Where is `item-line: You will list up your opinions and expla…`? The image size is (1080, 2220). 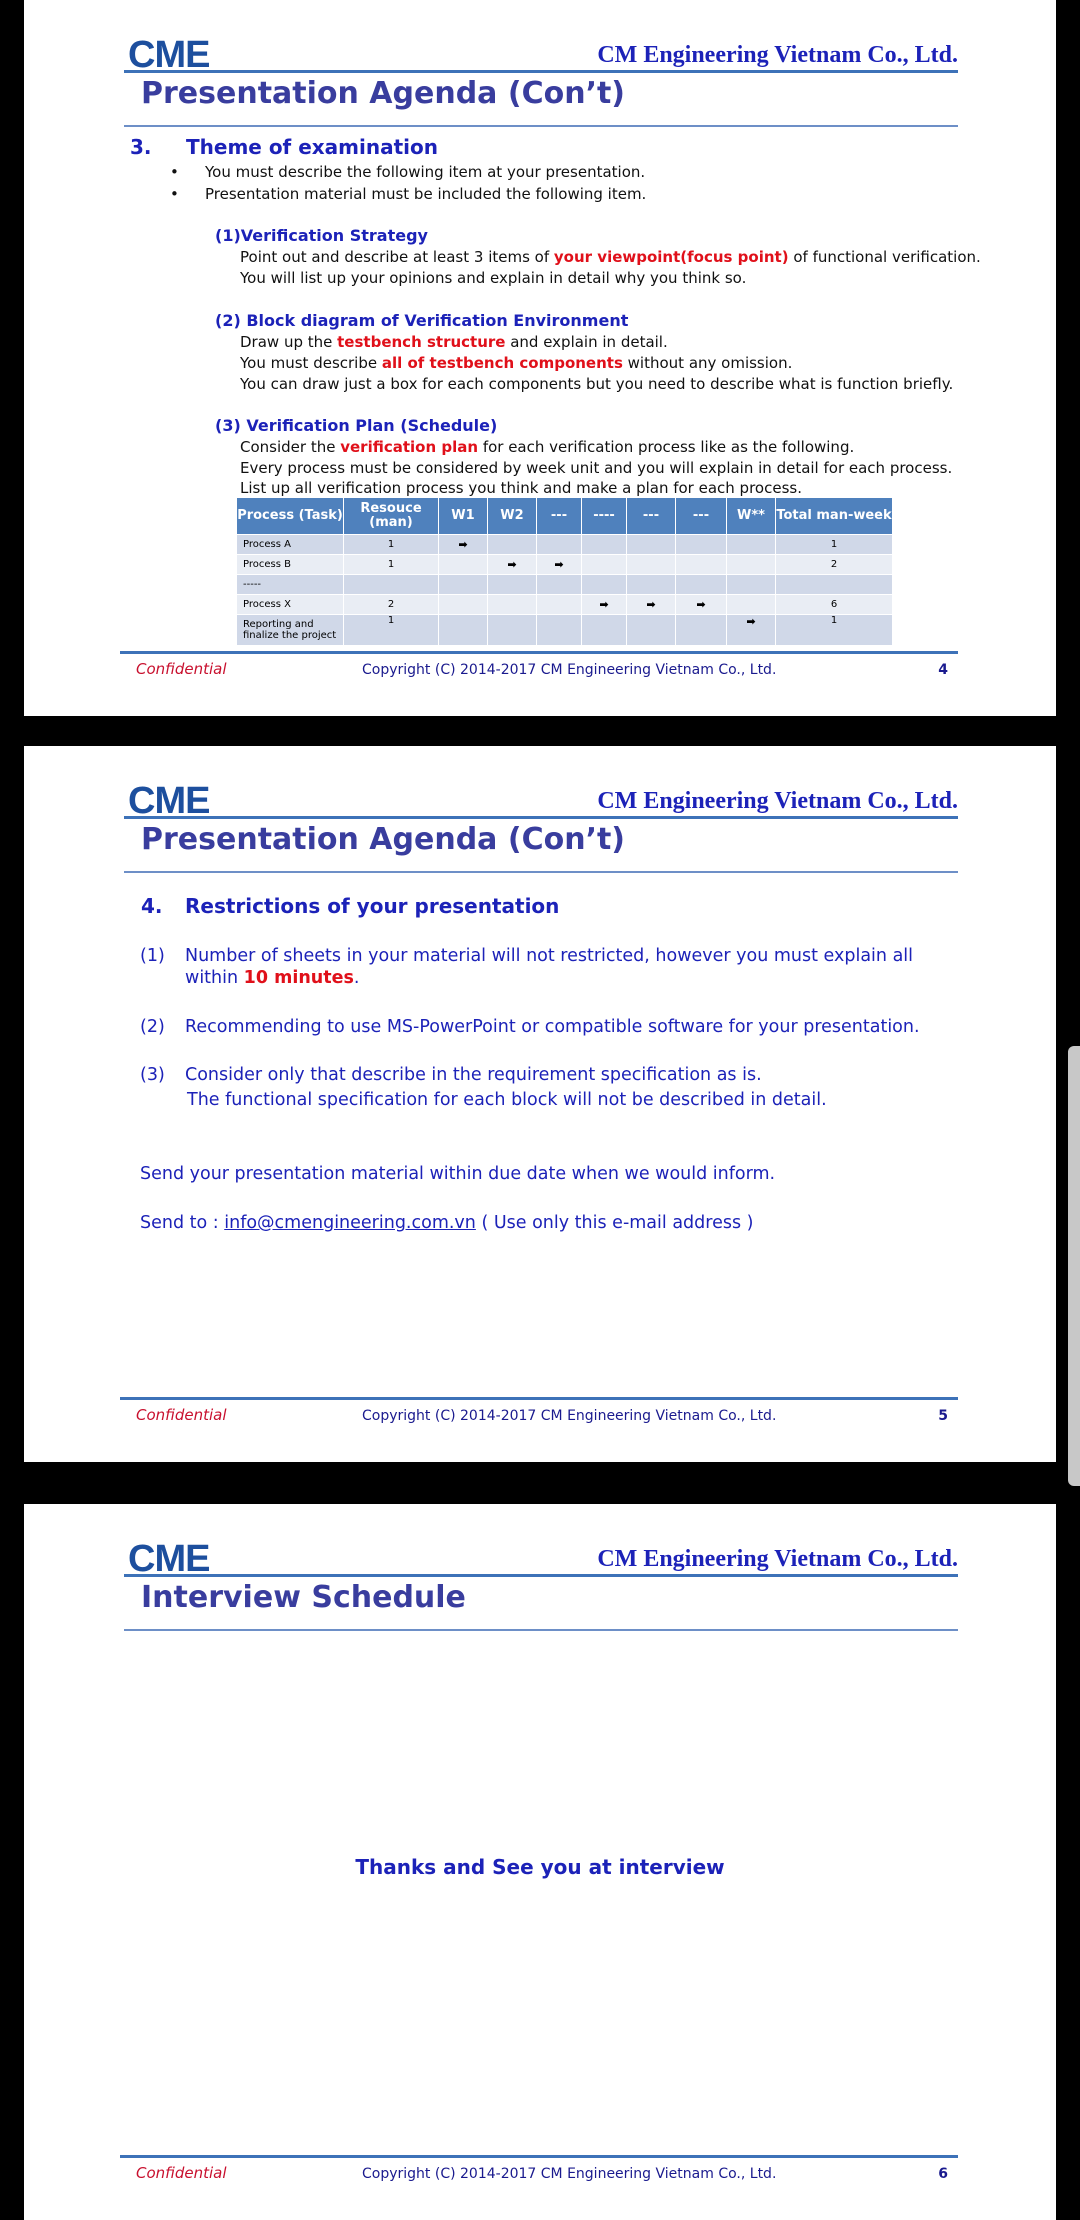 item-line: You will list up your opinions and expla… is located at coordinates (493, 278).